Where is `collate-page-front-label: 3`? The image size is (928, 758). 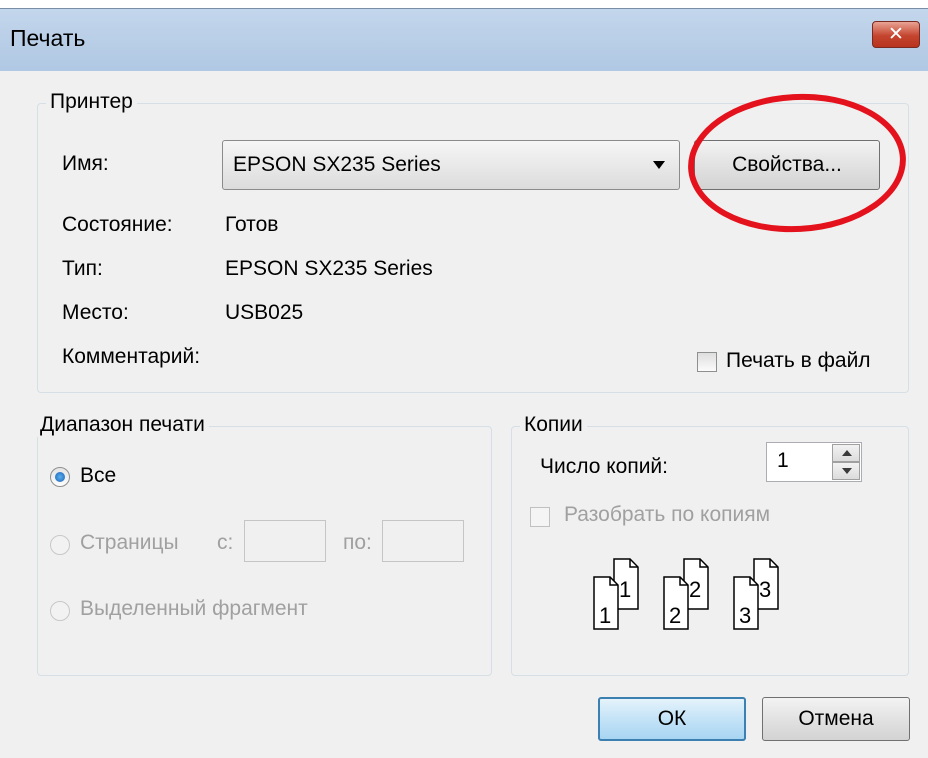 collate-page-front-label: 3 is located at coordinates (745, 615).